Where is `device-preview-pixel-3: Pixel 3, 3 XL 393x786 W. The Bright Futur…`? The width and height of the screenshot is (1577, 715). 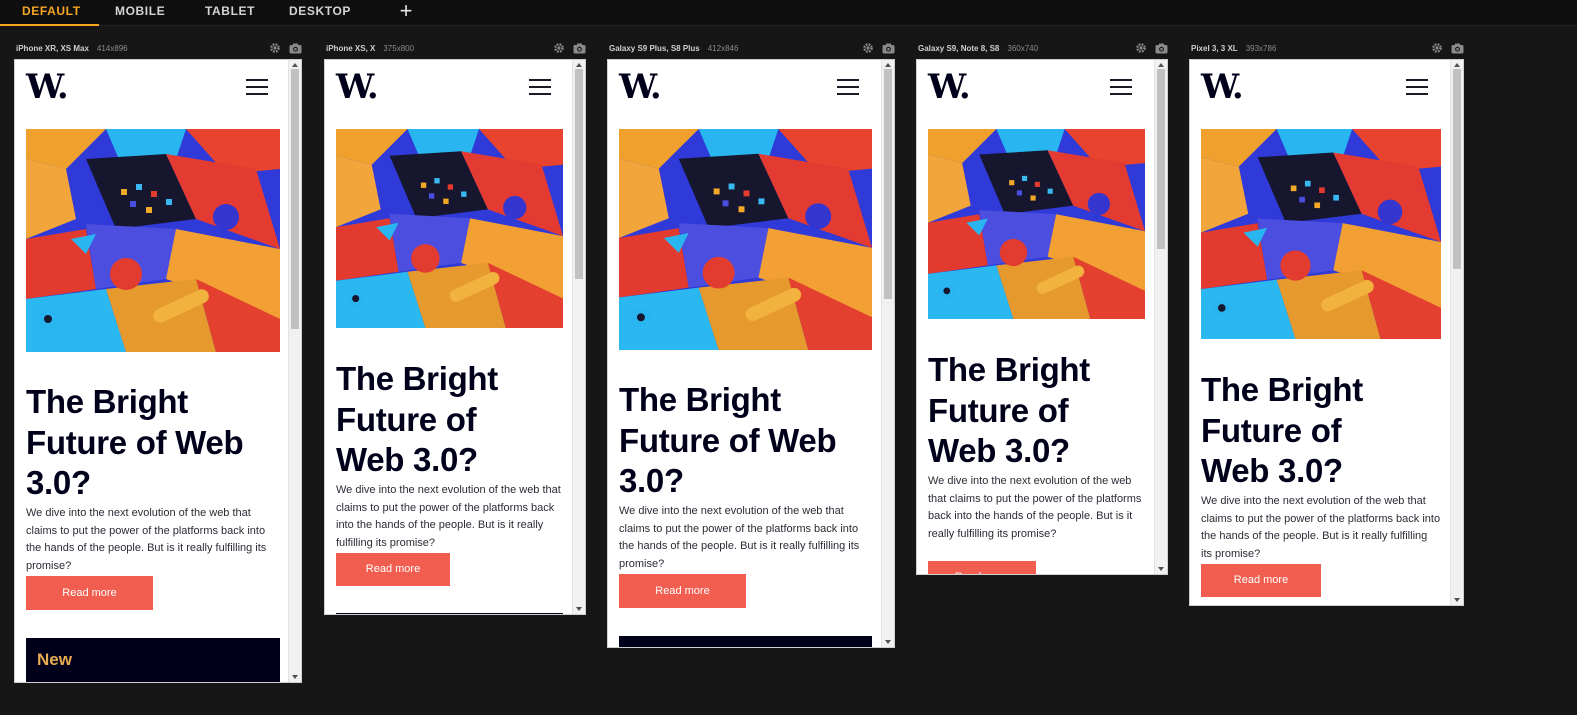 device-preview-pixel-3: Pixel 3, 3 XL 393x786 W. The Bright Futur… is located at coordinates (1326, 323).